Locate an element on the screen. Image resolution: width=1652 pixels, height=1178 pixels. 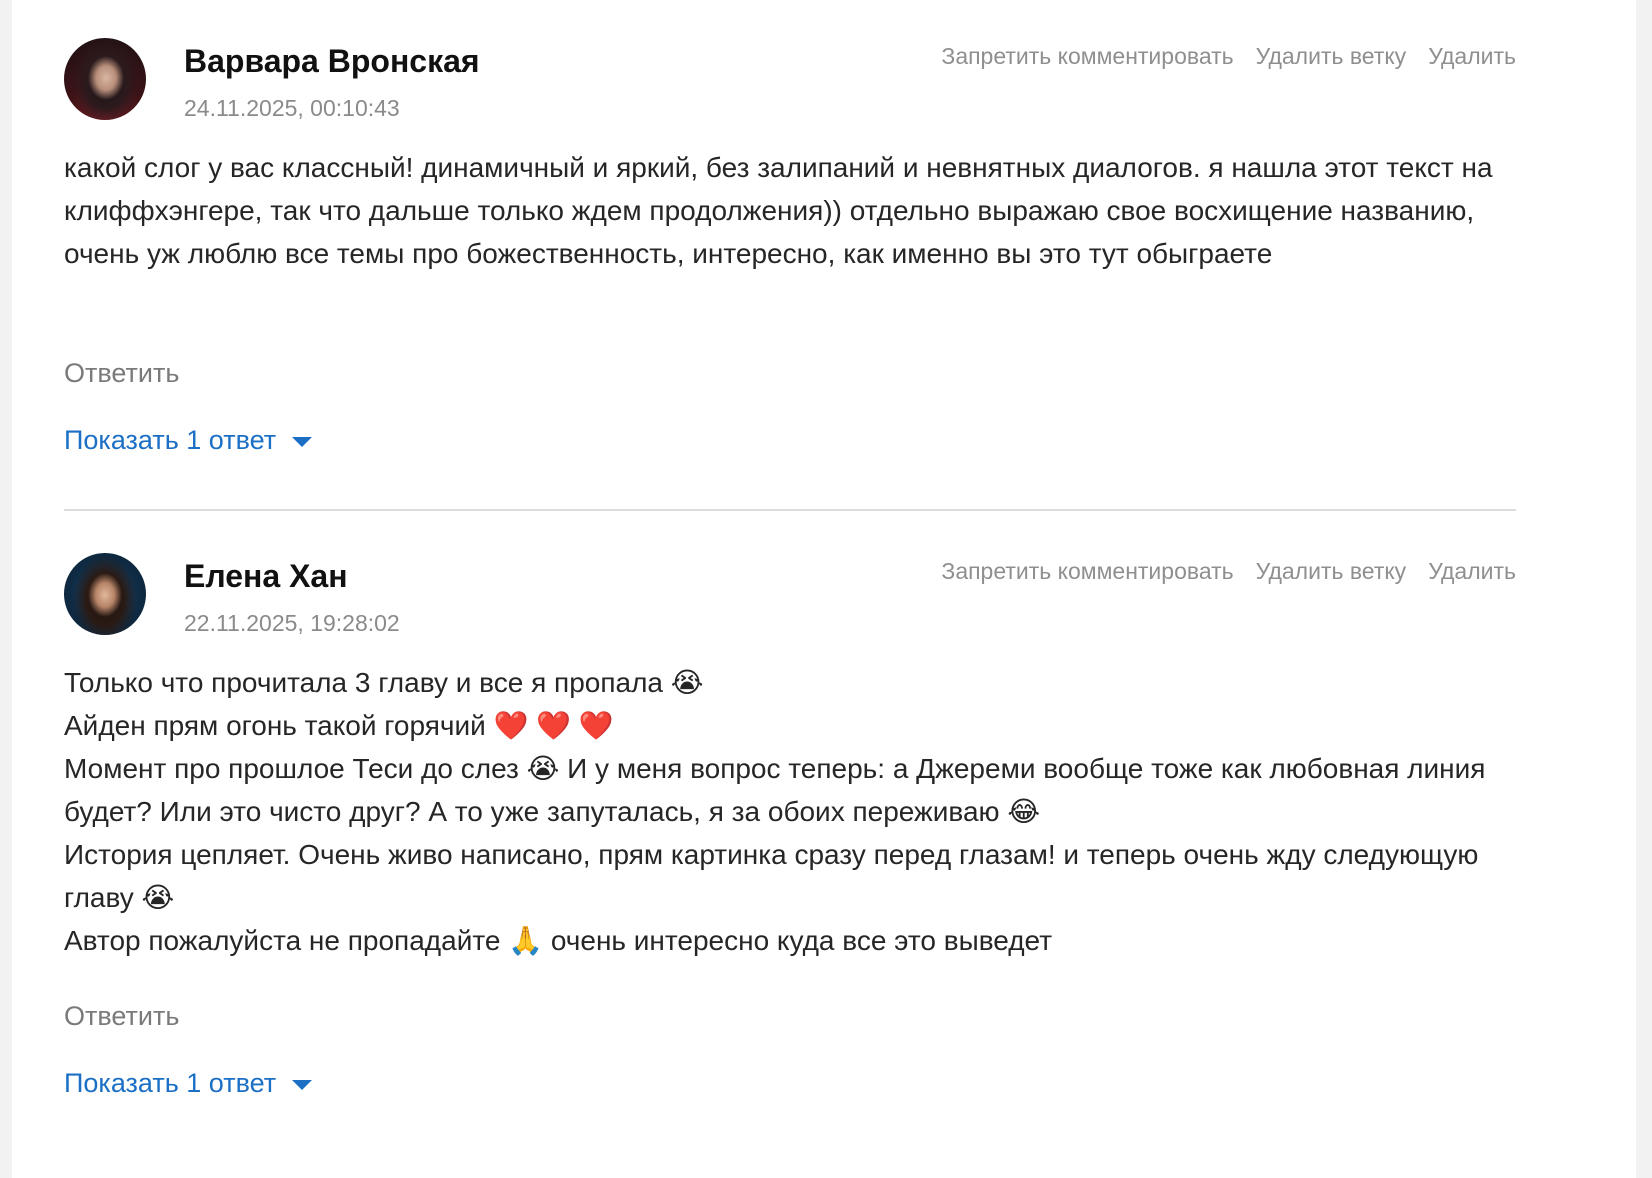
left-page-edge is located at coordinates (6, 589).